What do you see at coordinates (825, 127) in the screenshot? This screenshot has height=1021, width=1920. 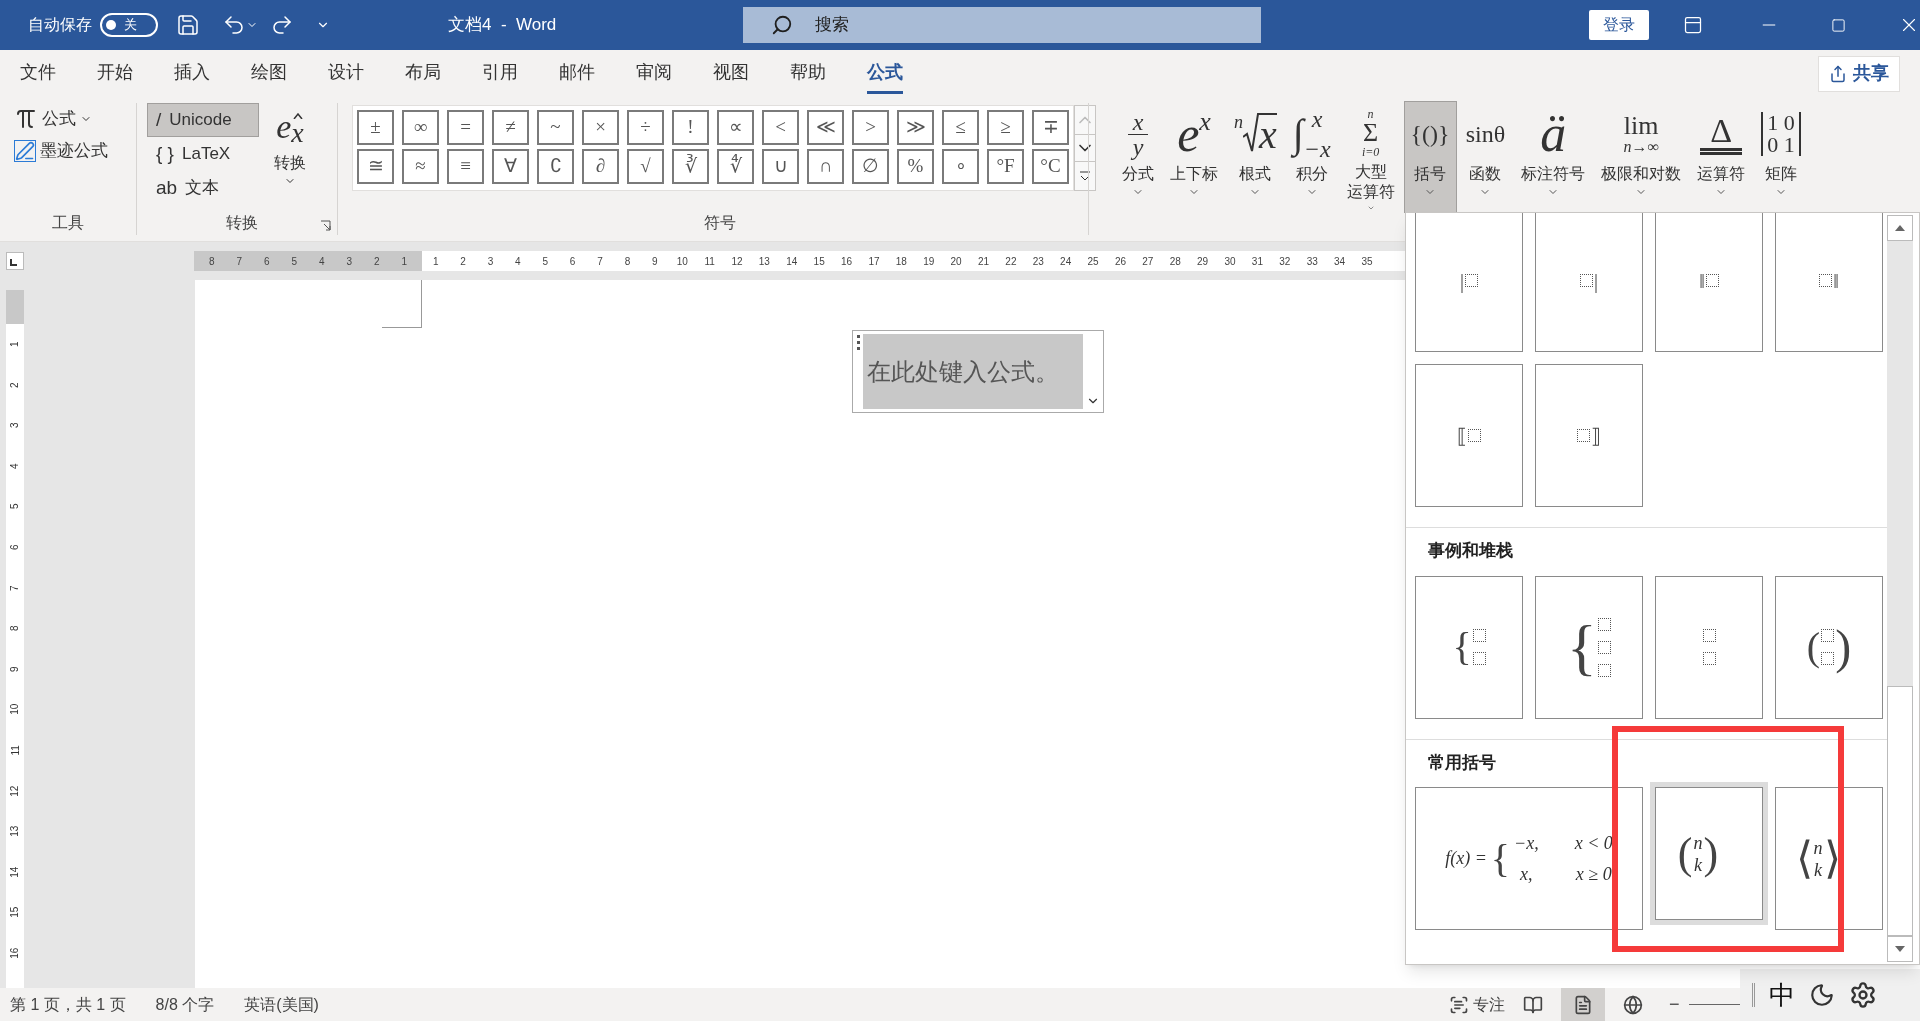 I see `symbol-button: ≪` at bounding box center [825, 127].